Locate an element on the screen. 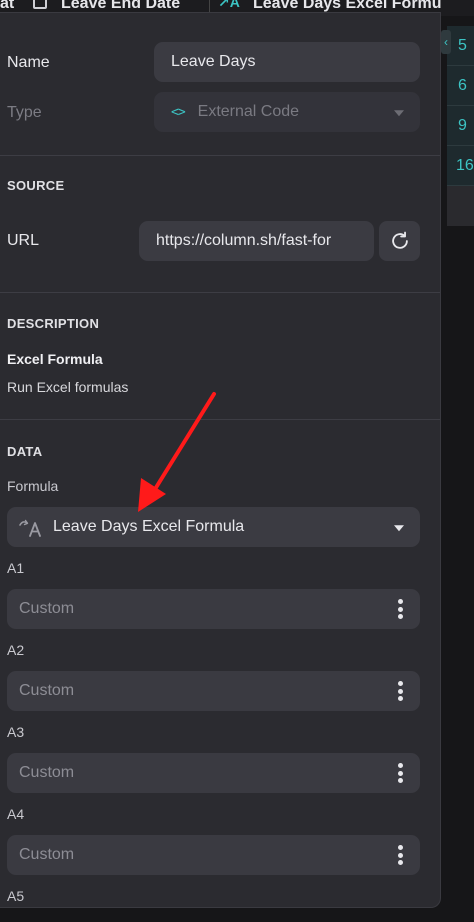 Image resolution: width=474 pixels, height=922 pixels. input-a4-value: Custom is located at coordinates (47, 854).